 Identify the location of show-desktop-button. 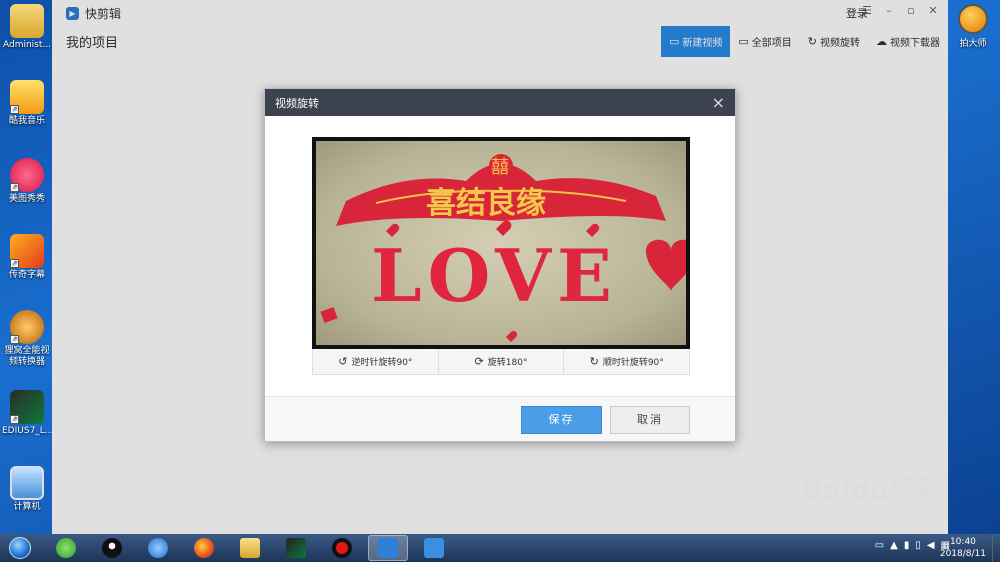
(996, 548).